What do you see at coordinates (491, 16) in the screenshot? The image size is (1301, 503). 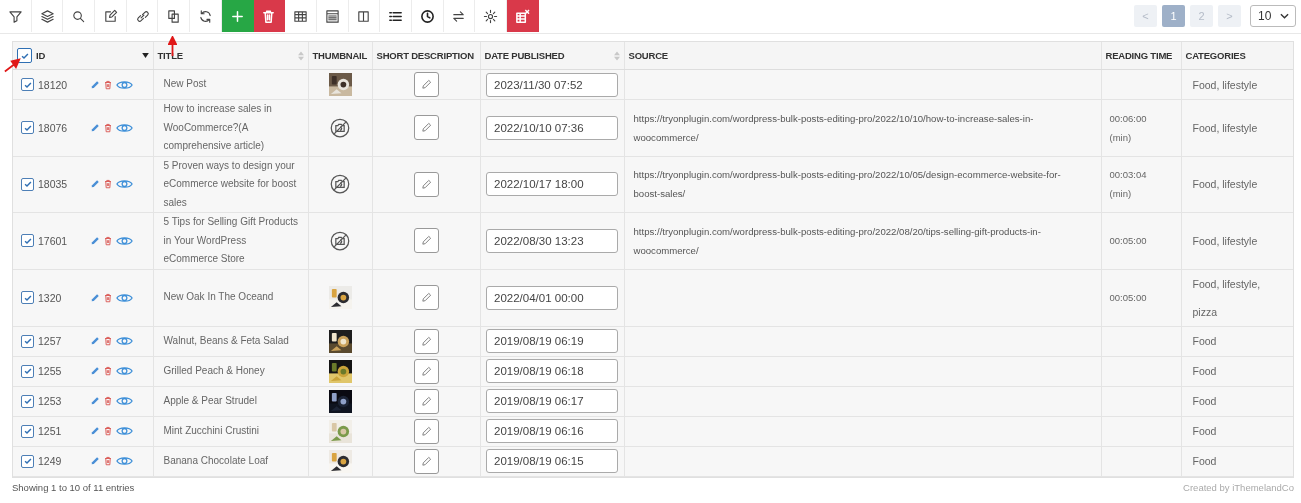 I see `settings-icon` at bounding box center [491, 16].